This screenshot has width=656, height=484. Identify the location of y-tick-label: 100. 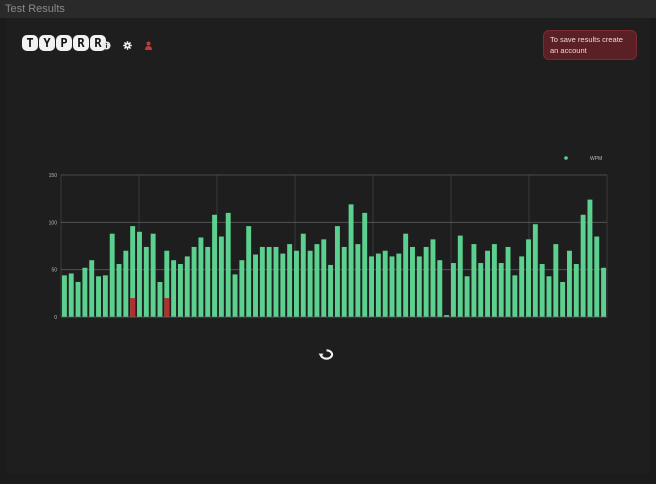
(53, 223).